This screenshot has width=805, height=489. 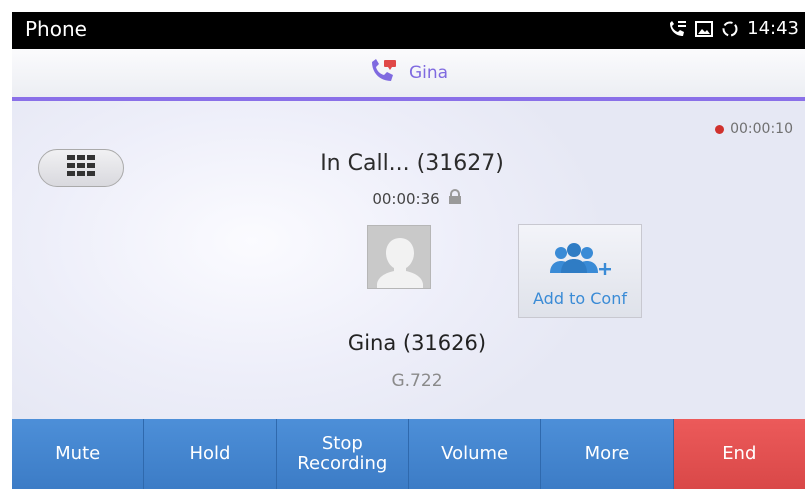 I want to click on recording-dot-icon, so click(x=720, y=129).